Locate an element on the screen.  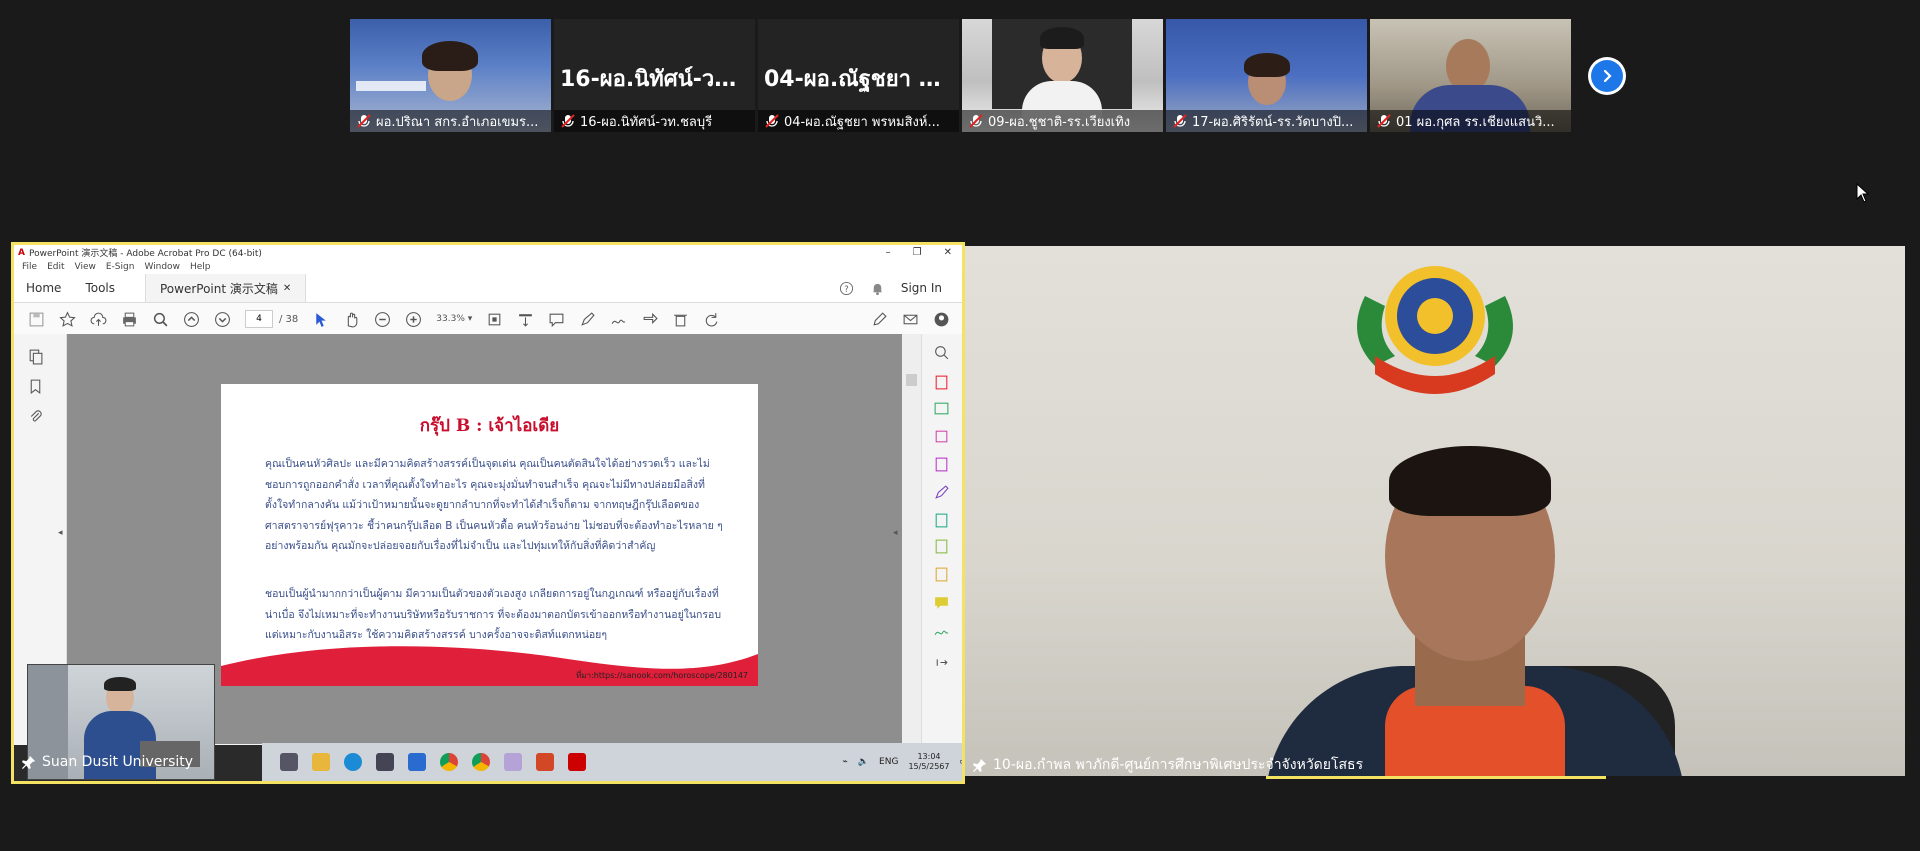
powerpoint-icon is located at coordinates (545, 762).